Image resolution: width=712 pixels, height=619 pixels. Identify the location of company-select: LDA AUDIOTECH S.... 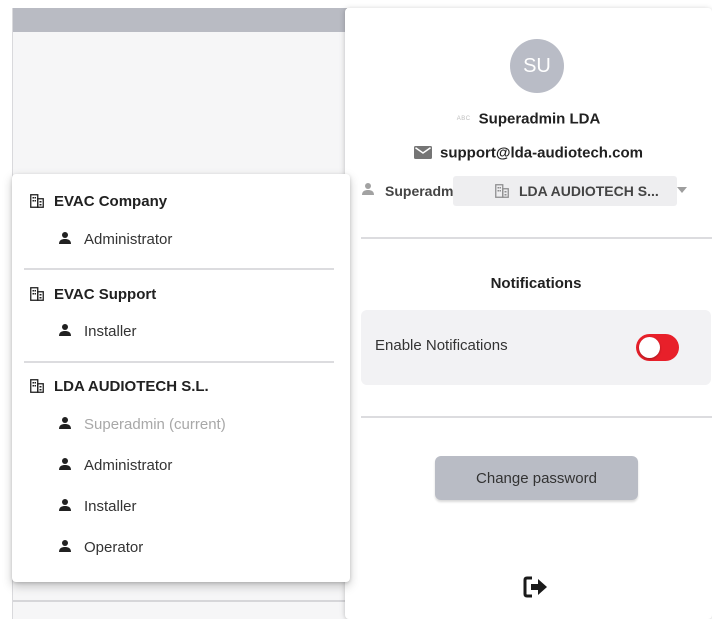
(565, 191).